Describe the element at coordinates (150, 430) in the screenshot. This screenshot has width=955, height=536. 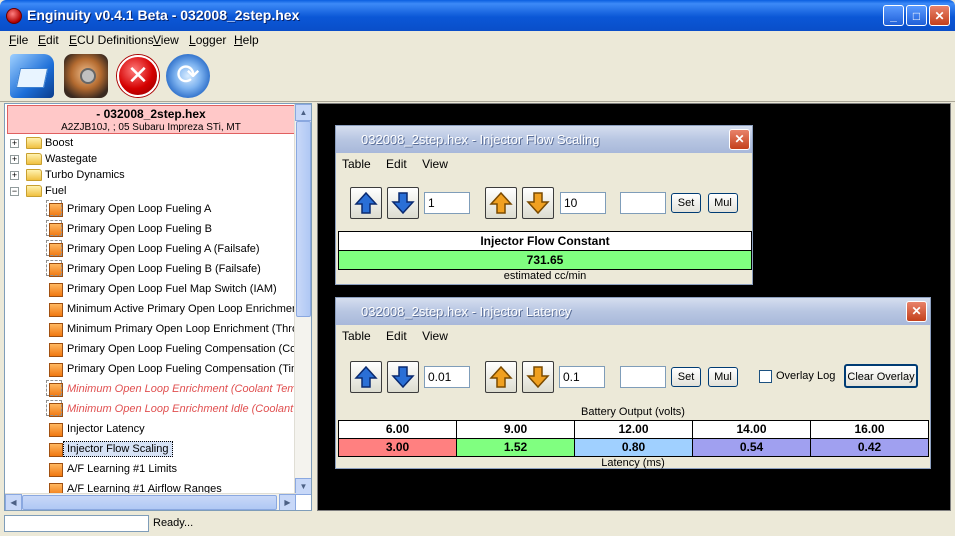
I see `tree-item: Injector Latency` at that location.